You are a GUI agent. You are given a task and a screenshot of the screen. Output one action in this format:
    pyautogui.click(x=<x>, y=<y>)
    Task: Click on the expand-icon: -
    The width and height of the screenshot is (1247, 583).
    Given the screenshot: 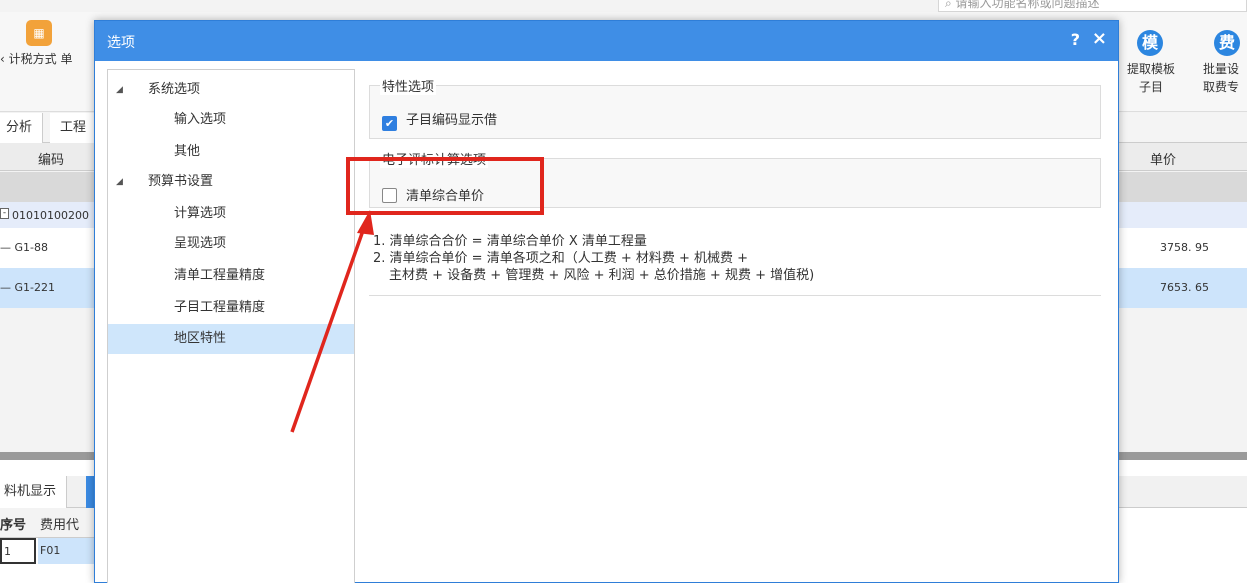 What is the action you would take?
    pyautogui.click(x=4, y=213)
    